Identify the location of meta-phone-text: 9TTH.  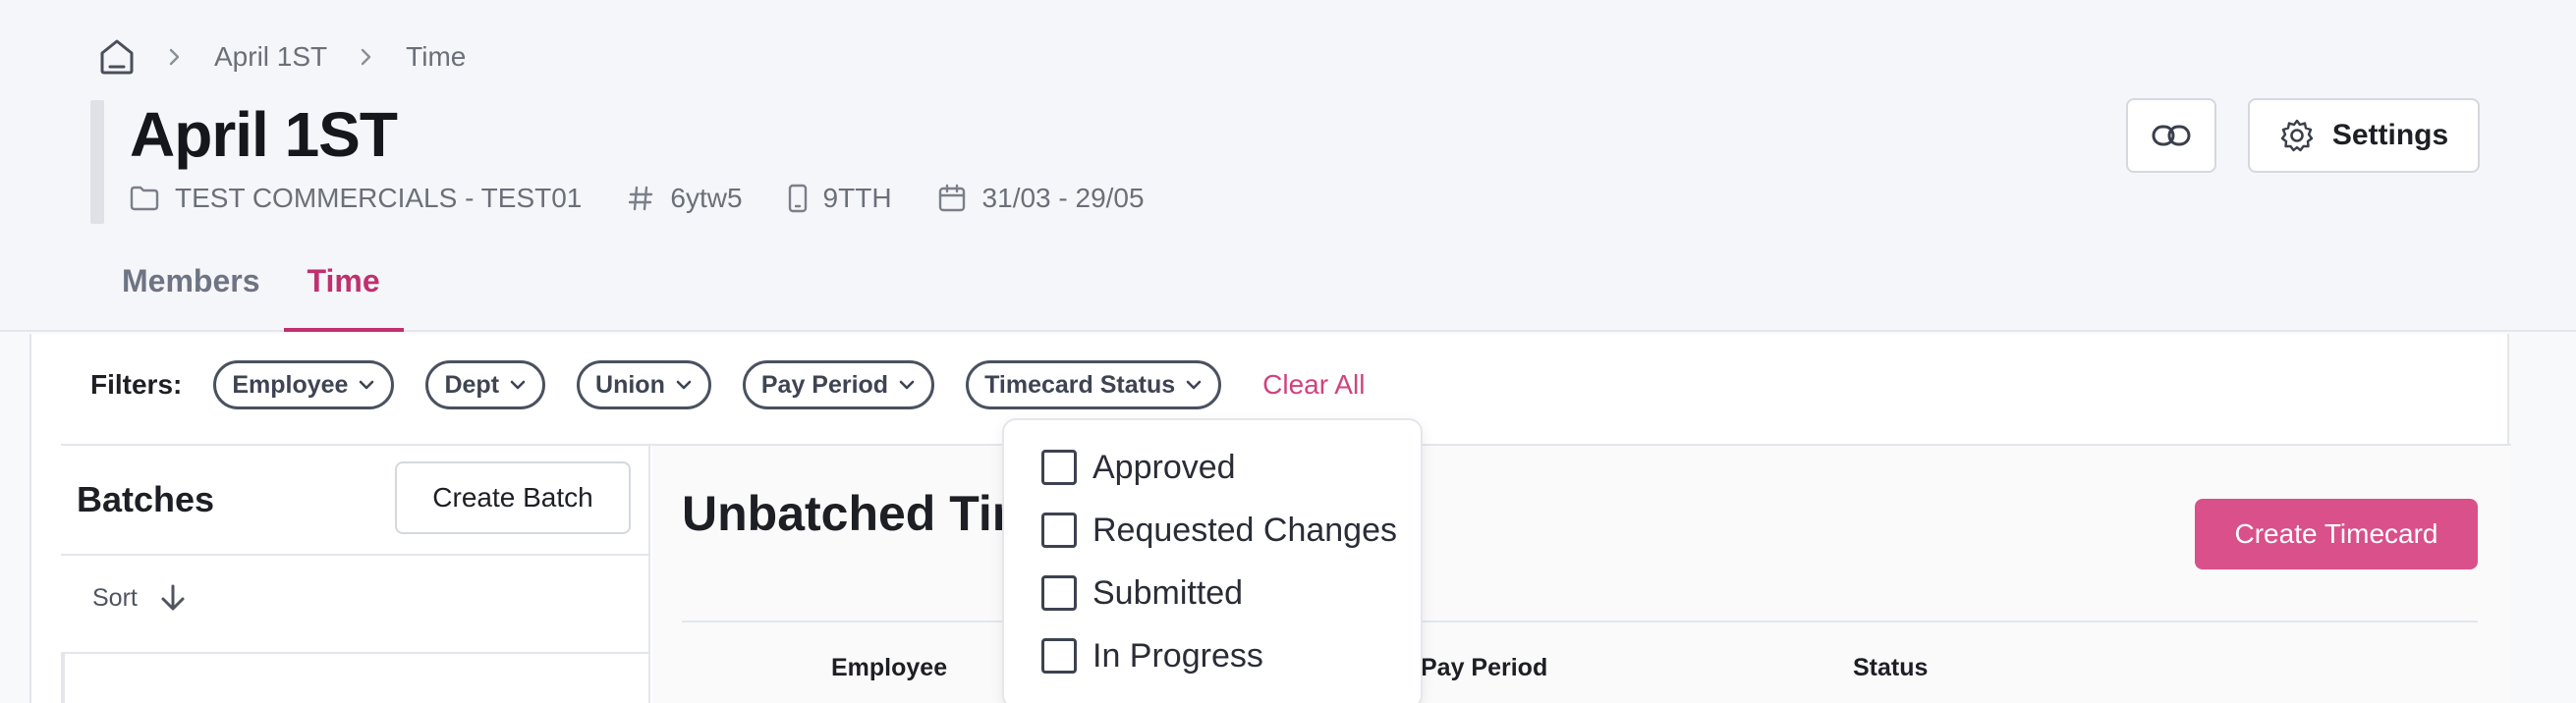
(857, 198).